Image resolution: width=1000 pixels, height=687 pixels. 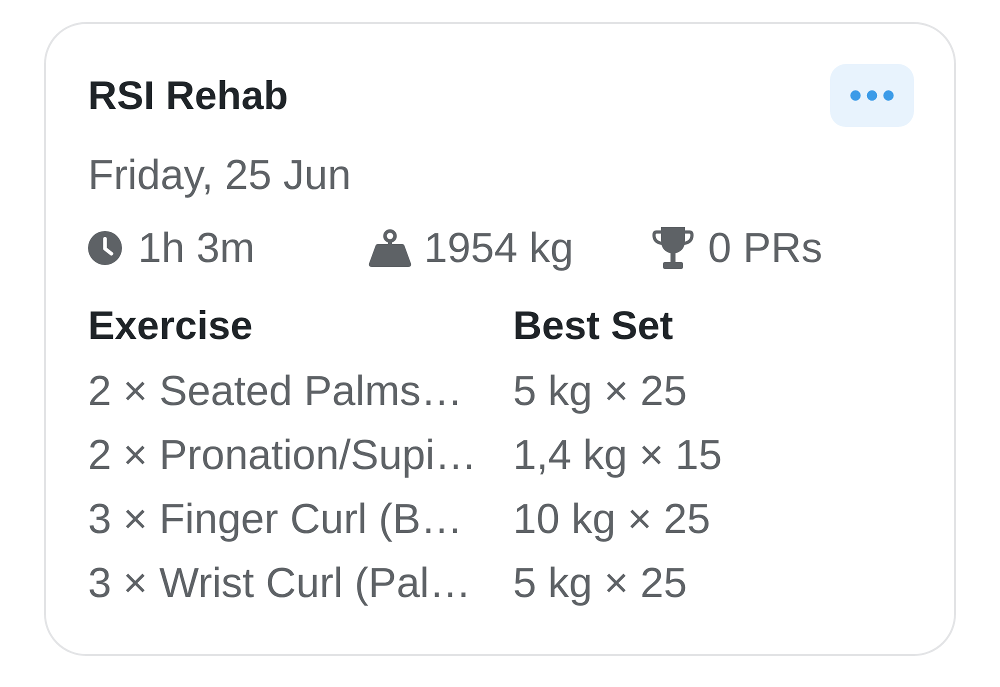 I want to click on clock-icon, so click(x=105, y=248).